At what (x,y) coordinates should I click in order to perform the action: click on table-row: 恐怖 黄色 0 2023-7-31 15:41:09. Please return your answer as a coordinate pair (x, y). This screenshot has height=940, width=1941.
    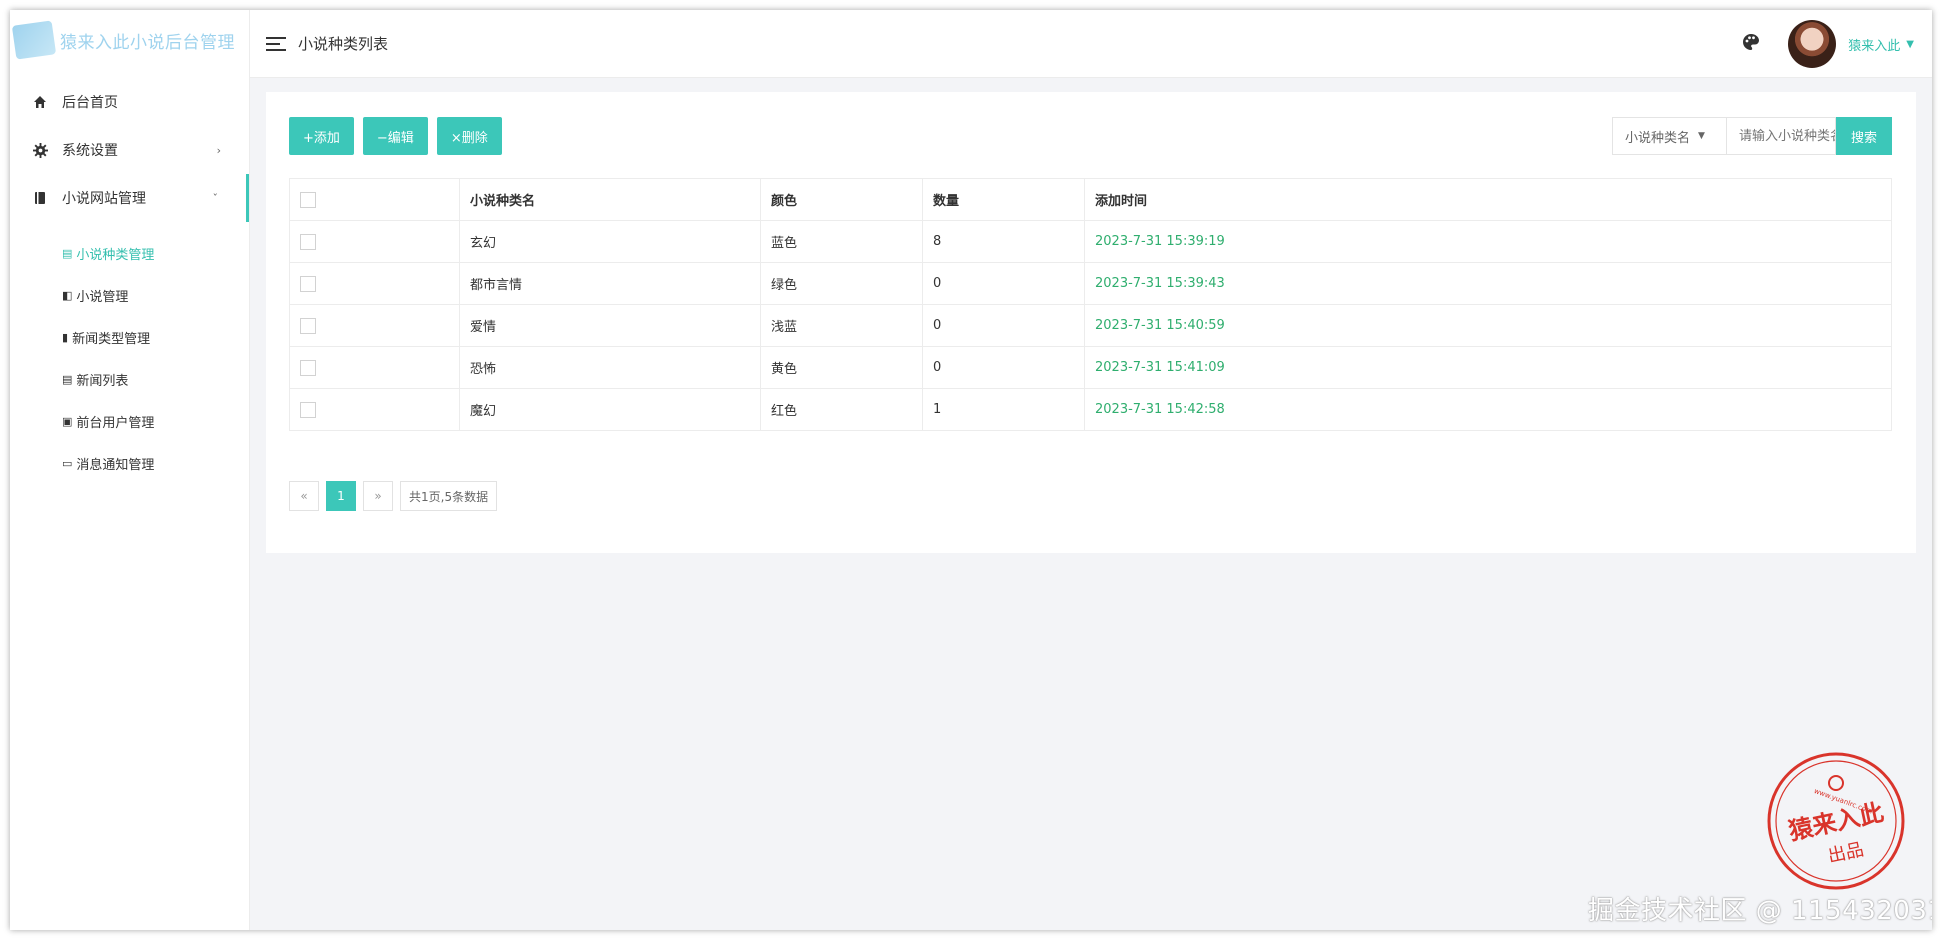
    Looking at the image, I should click on (1090, 367).